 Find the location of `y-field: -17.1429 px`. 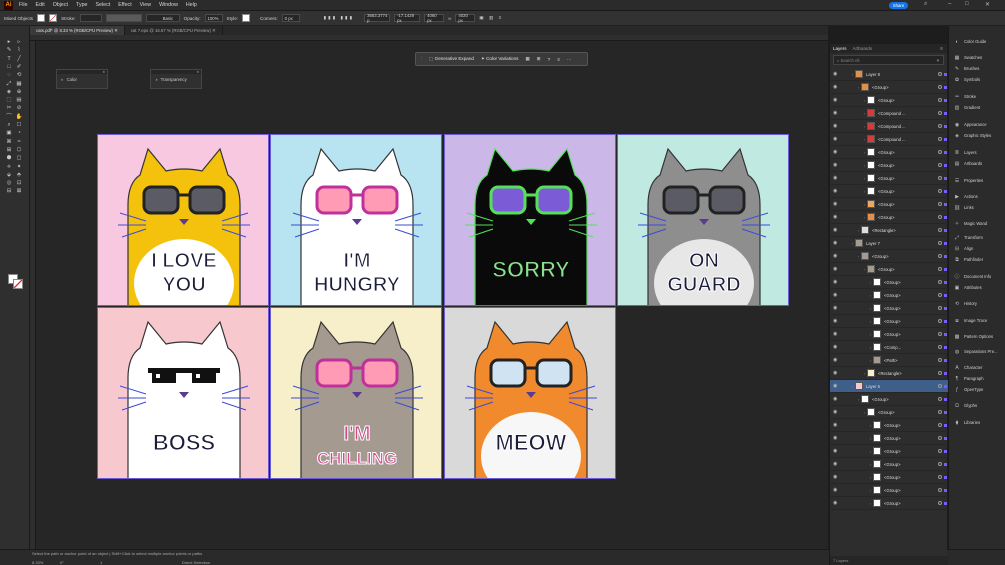

y-field: -17.1429 px is located at coordinates (407, 18).